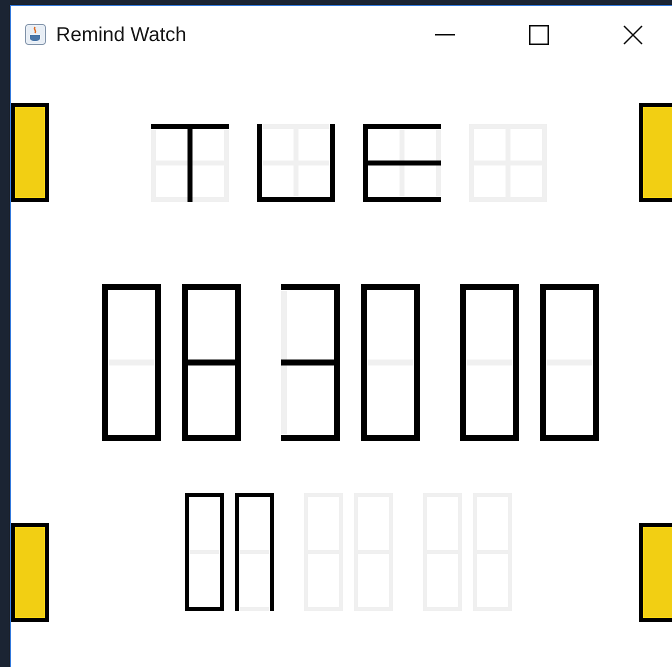  Describe the element at coordinates (633, 34) in the screenshot. I see `close-icon` at that location.